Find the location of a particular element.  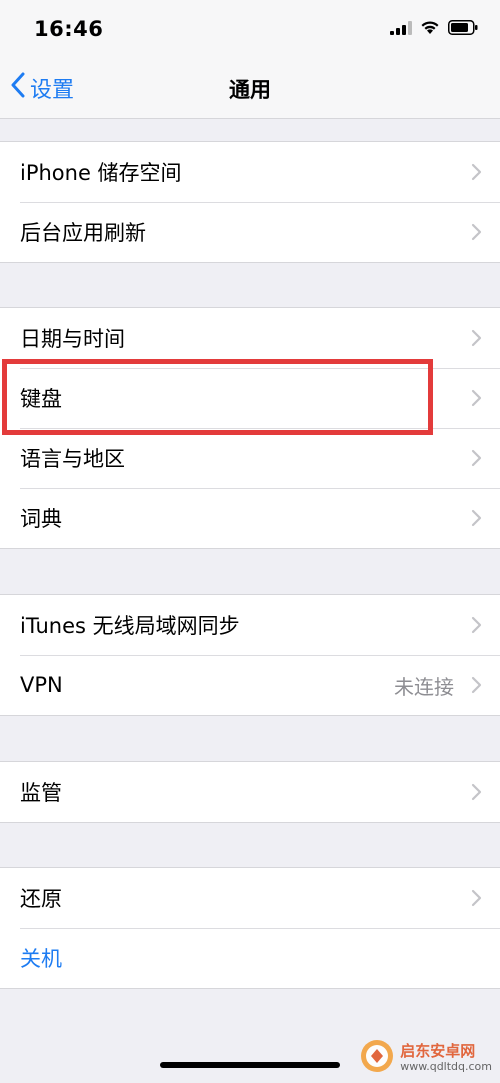

list-item-label: 后台应用刷新 is located at coordinates (83, 233).